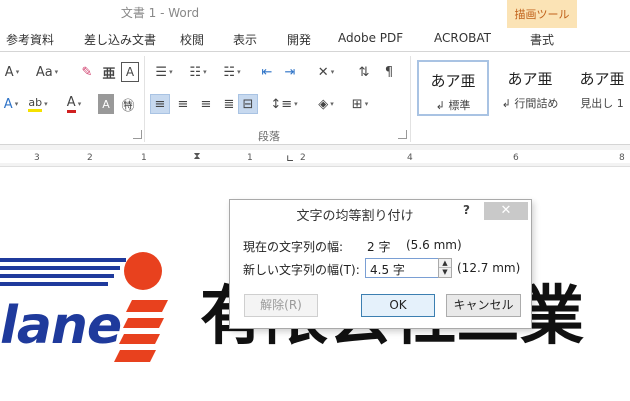 The width and height of the screenshot is (630, 401). What do you see at coordinates (248, 104) in the screenshot?
I see `distributed-icon: ⊟` at bounding box center [248, 104].